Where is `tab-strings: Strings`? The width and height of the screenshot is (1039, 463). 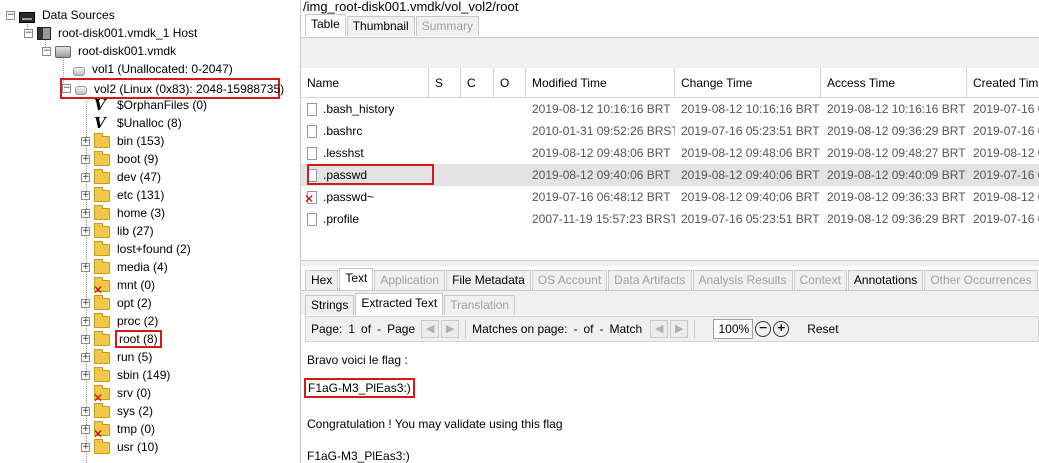 tab-strings: Strings is located at coordinates (330, 305).